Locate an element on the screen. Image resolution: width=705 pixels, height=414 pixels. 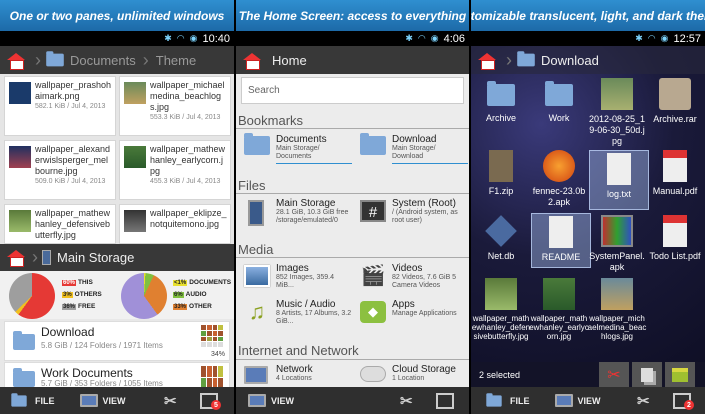
breadcrumb-theme: Theme is located at coordinates (176, 60).